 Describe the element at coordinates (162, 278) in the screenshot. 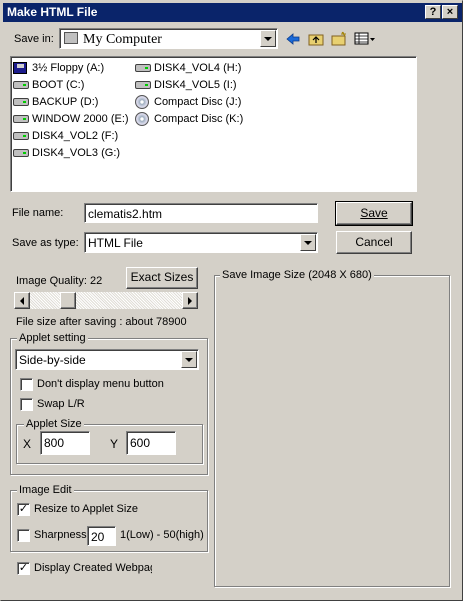

I see `exact-sizes-button: Exact Sizes` at that location.